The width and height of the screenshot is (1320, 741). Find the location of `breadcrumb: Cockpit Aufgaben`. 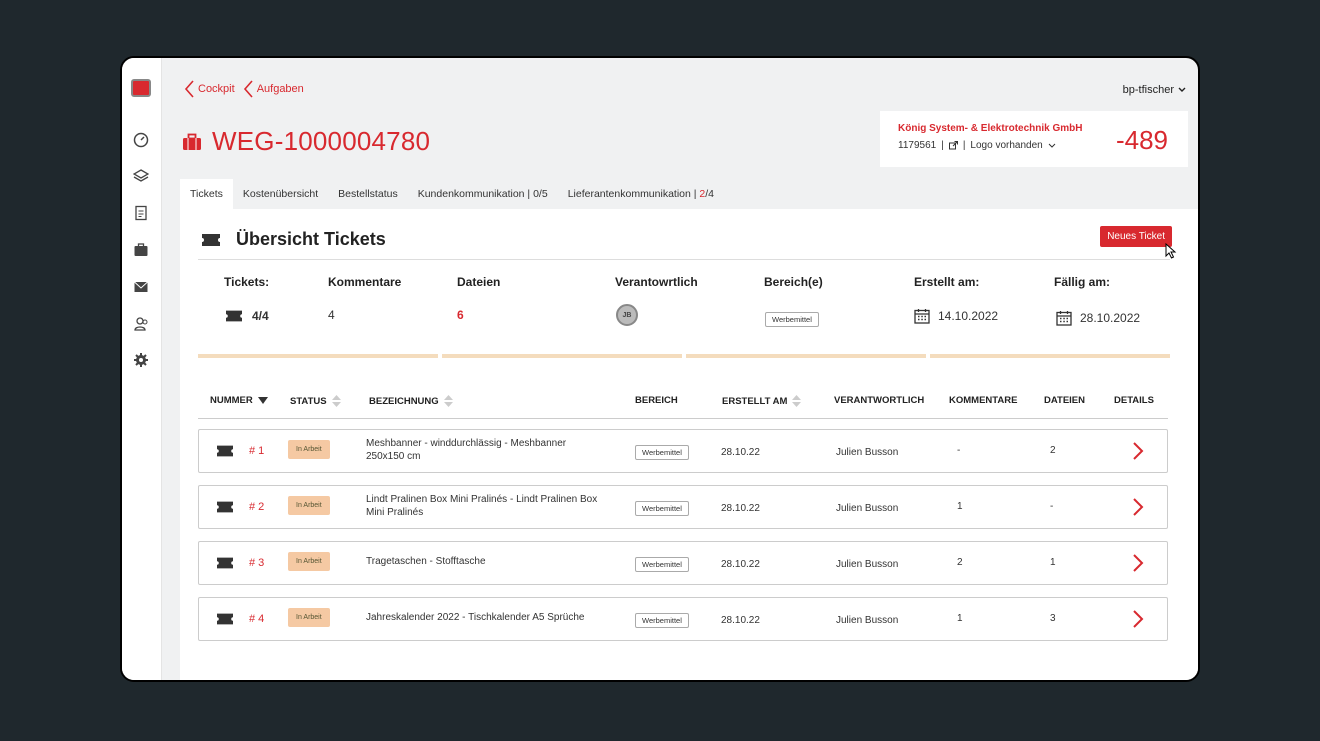

breadcrumb: Cockpit Aufgaben is located at coordinates (244, 89).